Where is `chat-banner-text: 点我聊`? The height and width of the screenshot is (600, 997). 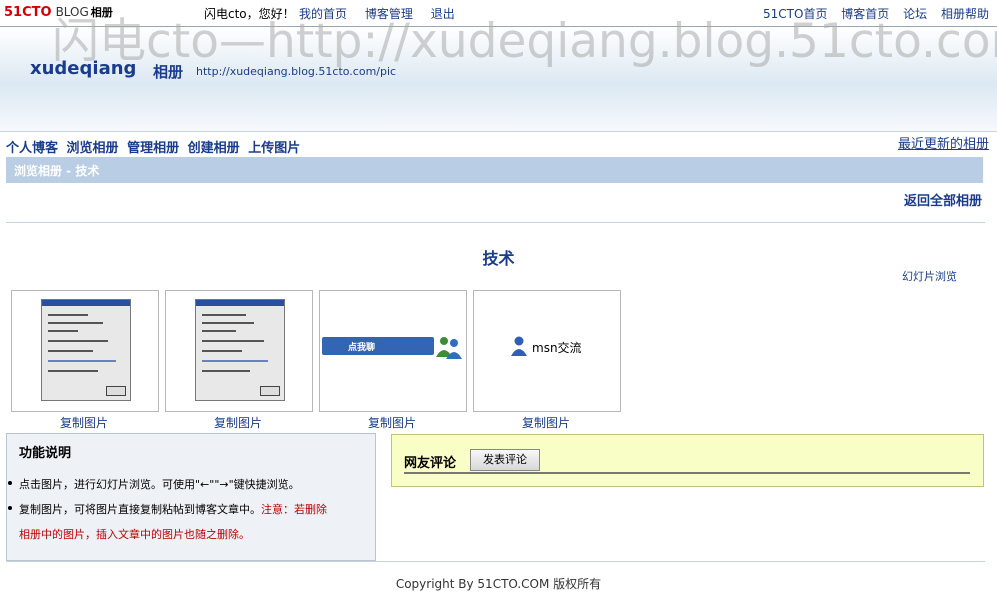 chat-banner-text: 点我聊 is located at coordinates (362, 348).